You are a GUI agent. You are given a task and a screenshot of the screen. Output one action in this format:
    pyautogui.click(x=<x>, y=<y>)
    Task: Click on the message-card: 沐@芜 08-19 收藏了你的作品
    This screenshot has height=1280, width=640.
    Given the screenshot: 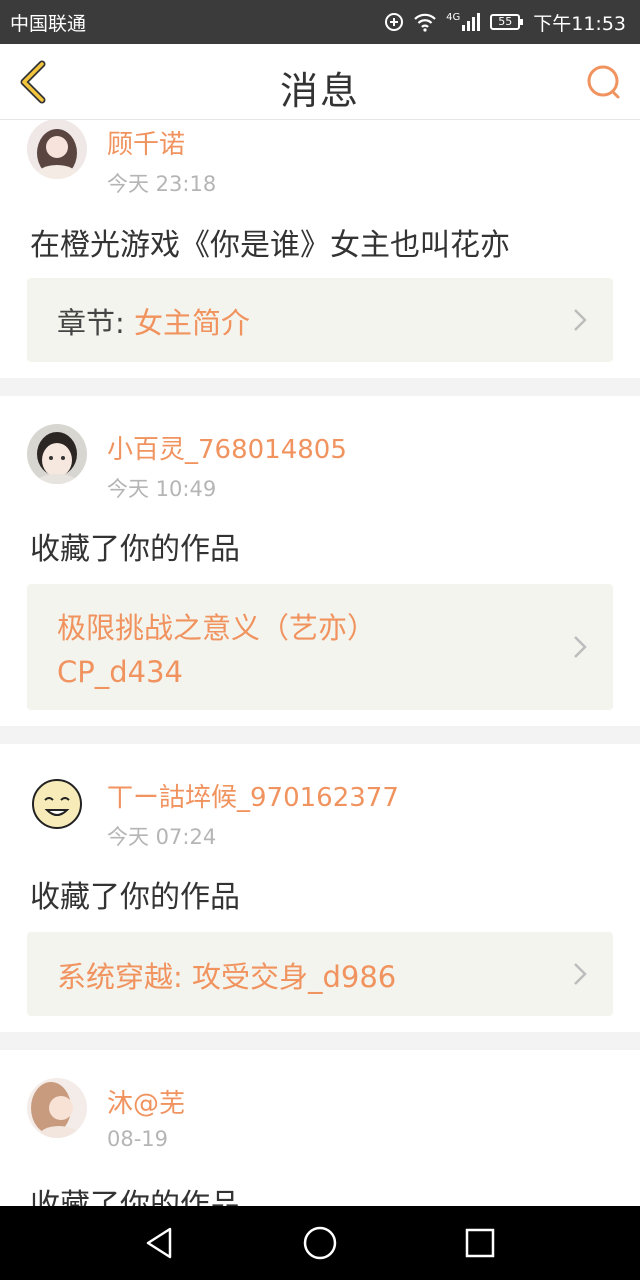 What is the action you would take?
    pyautogui.click(x=320, y=1128)
    